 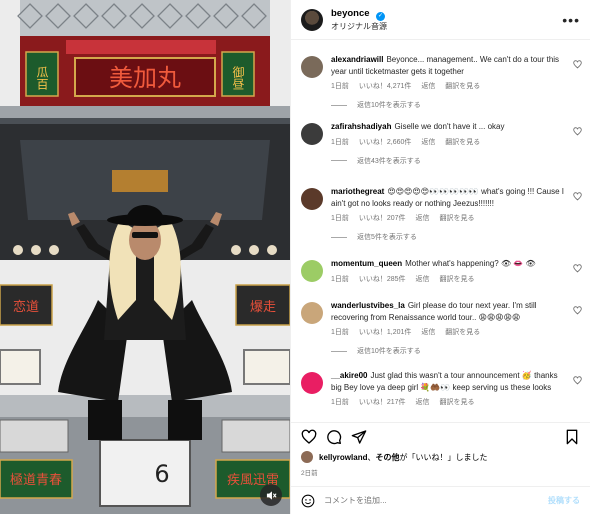 What do you see at coordinates (446, 19) in the screenshot?
I see `author-info: beyonce ✓ オリジナル音源` at bounding box center [446, 19].